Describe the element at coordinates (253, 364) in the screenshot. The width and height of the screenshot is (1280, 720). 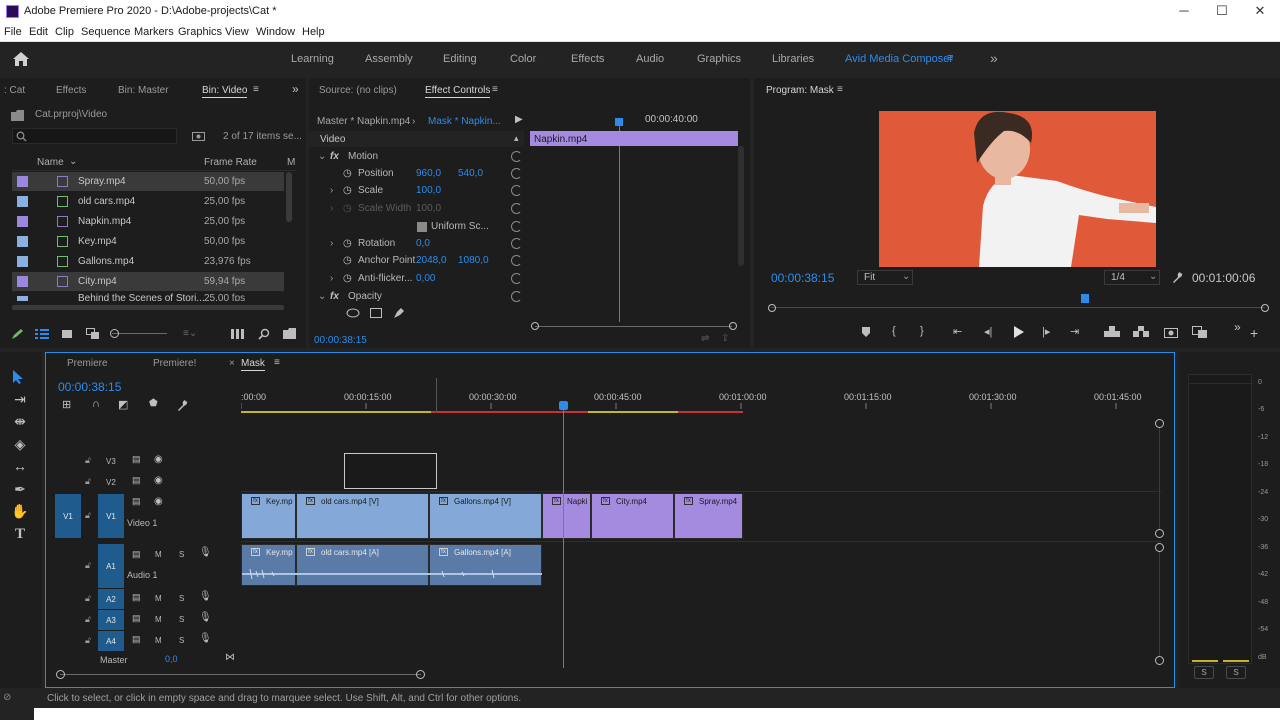
I see `tab-sequence-mask: Mask` at that location.